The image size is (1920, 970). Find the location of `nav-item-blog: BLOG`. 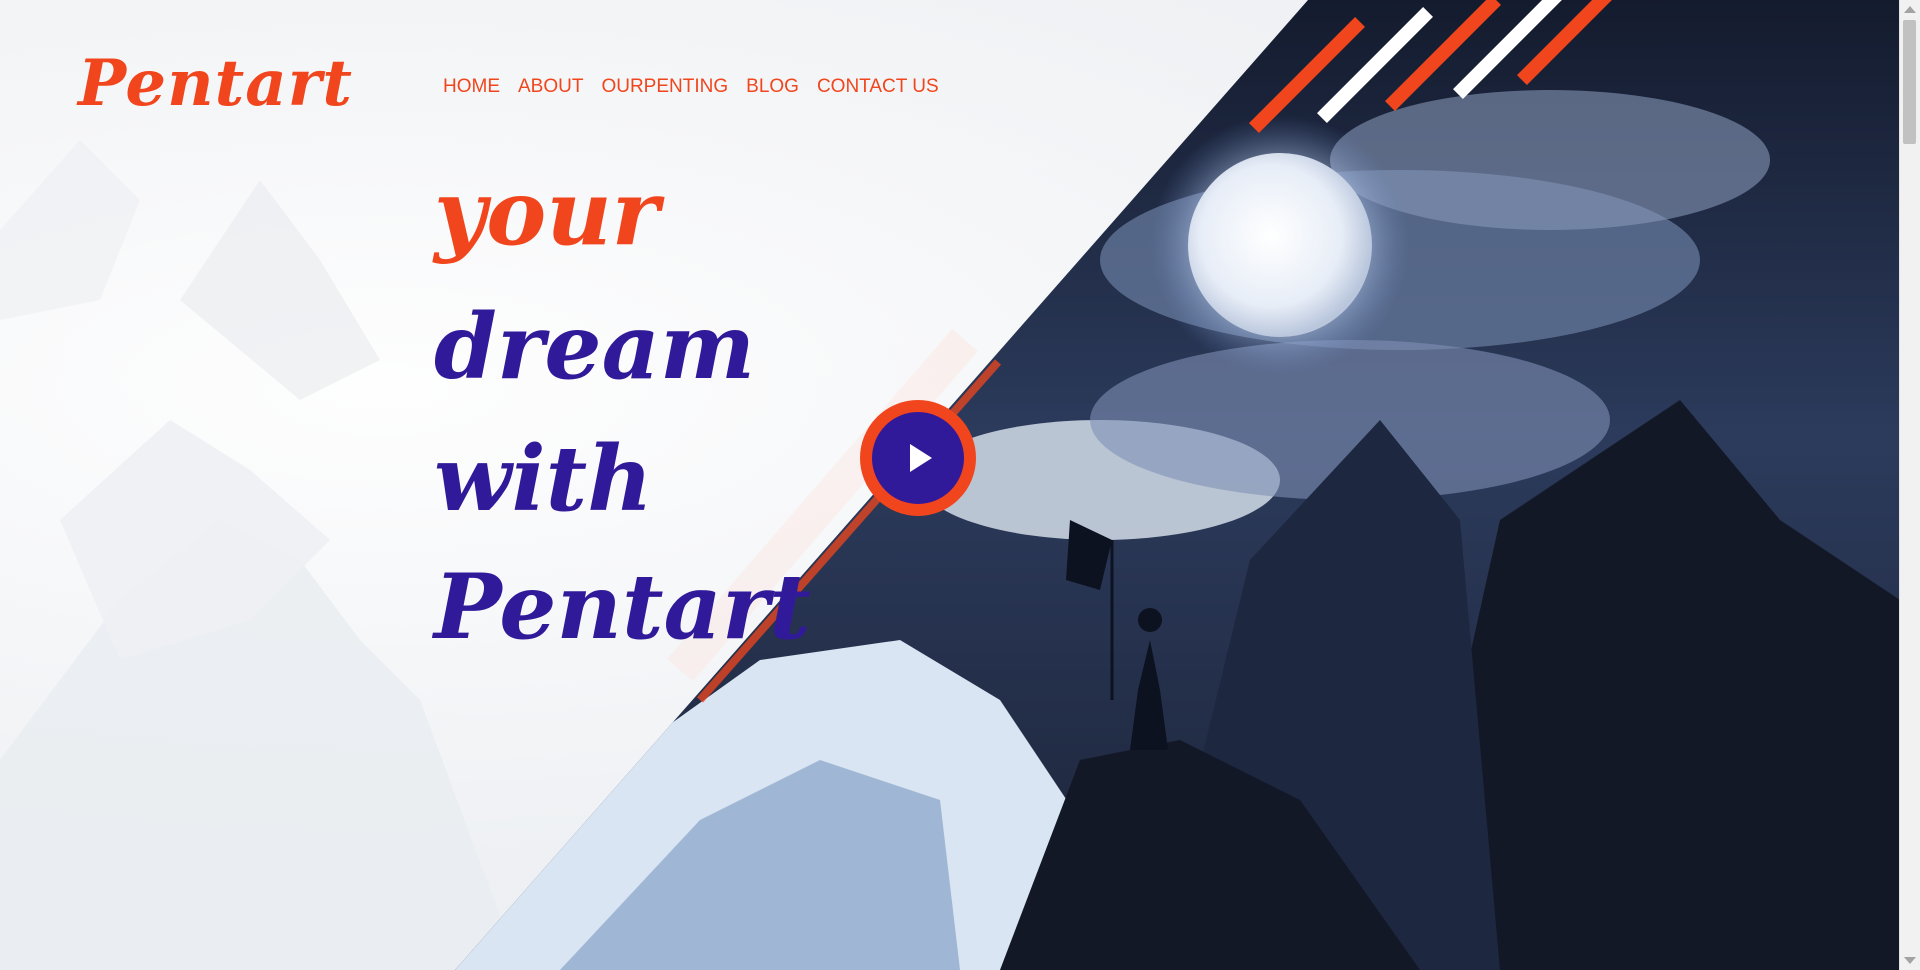

nav-item-blog: BLOG is located at coordinates (772, 87).